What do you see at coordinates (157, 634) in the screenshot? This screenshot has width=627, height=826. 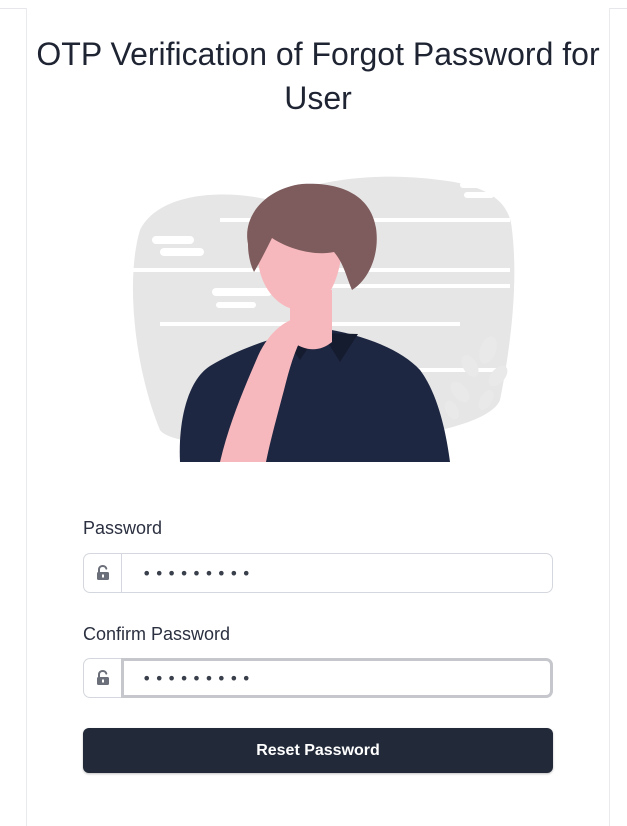 I see `confirm-password-label: Confirm Password` at bounding box center [157, 634].